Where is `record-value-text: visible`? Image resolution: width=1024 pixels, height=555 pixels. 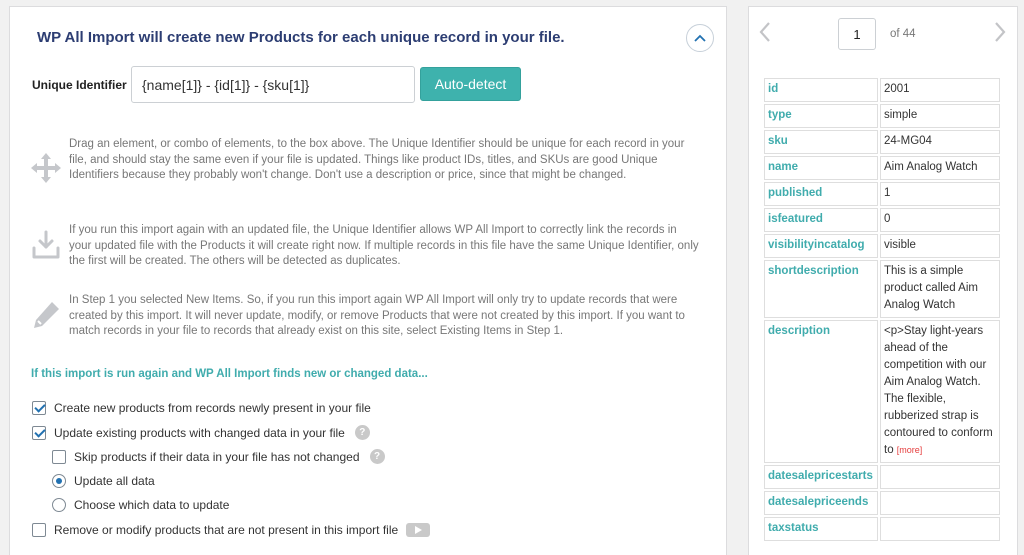 record-value-text: visible is located at coordinates (900, 245).